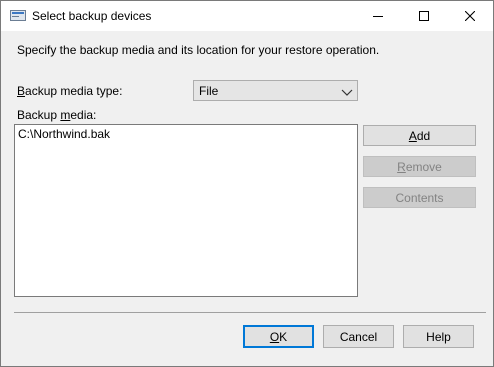 The width and height of the screenshot is (494, 367). I want to click on backup-media-type-value: File, so click(209, 91).